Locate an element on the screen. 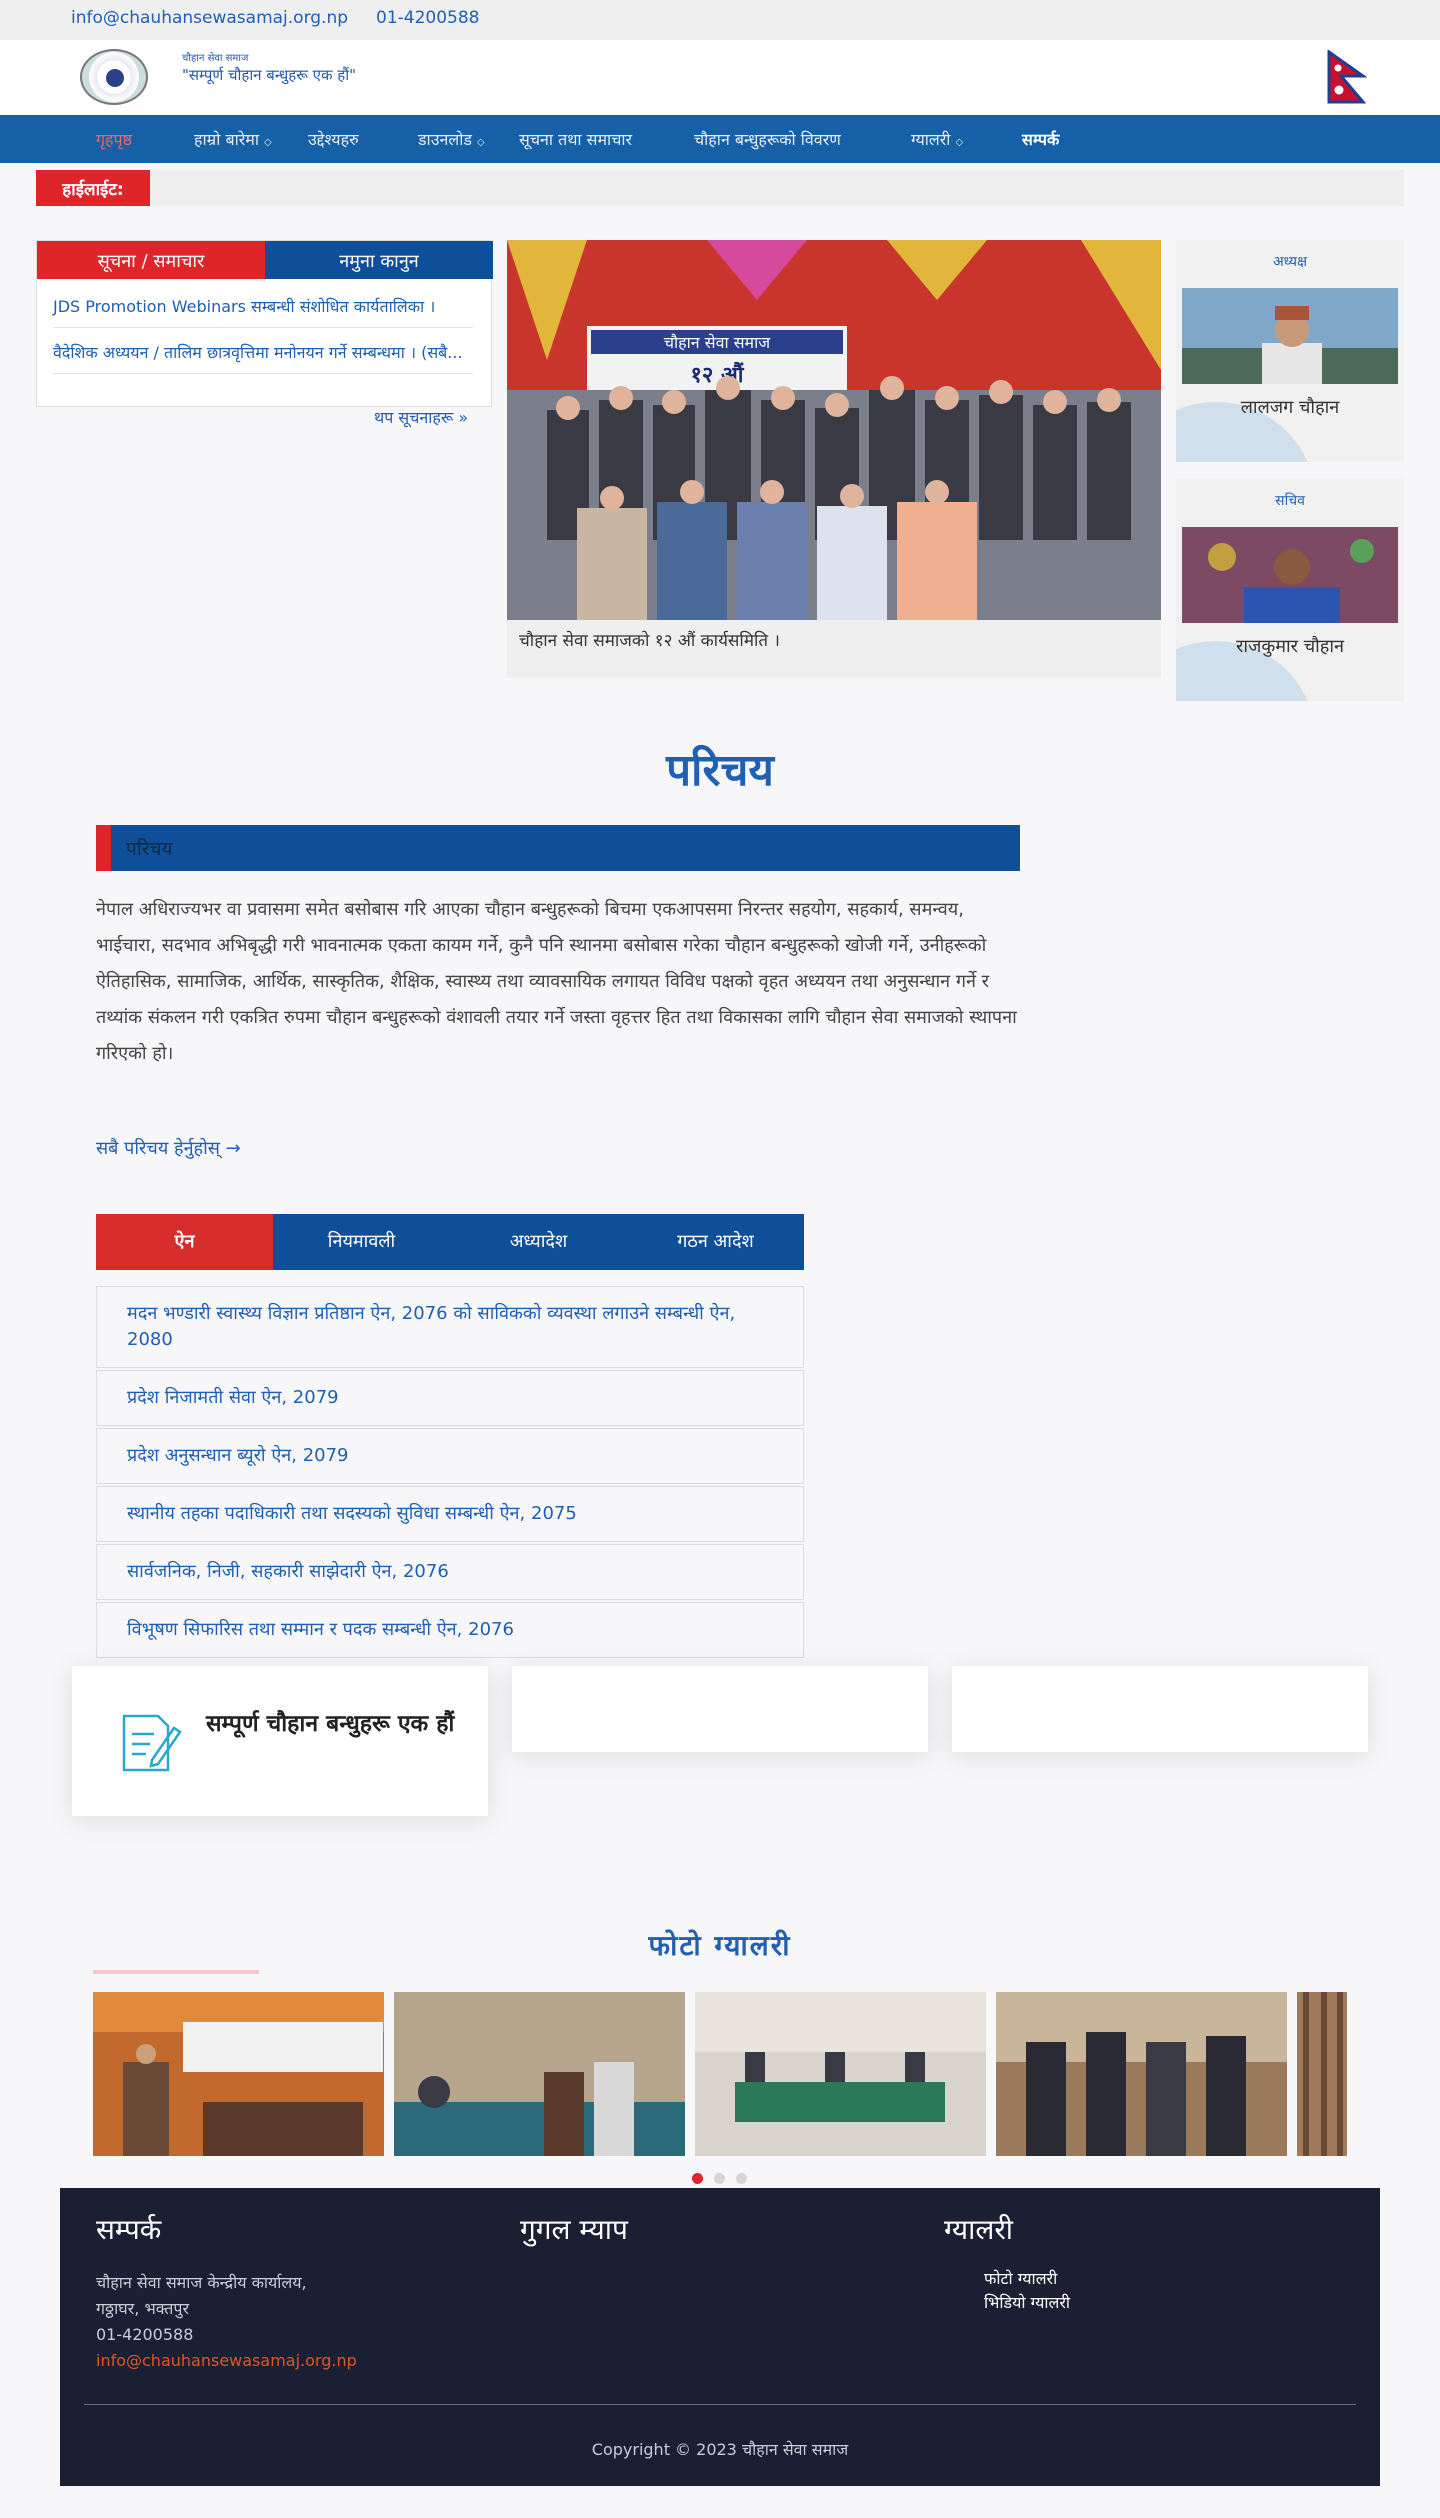 The image size is (1440, 2518). intro-title: परिचय is located at coordinates (720, 770).